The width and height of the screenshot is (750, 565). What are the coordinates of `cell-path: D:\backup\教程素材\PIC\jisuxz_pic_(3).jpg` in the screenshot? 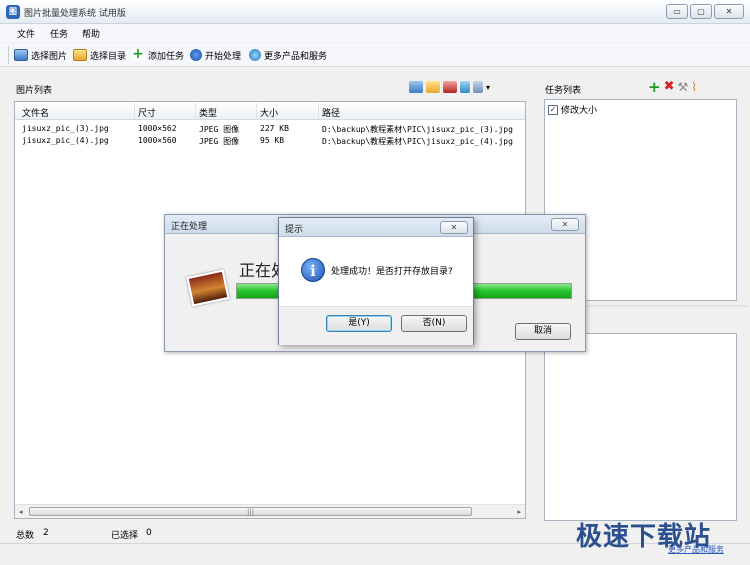 It's located at (417, 129).